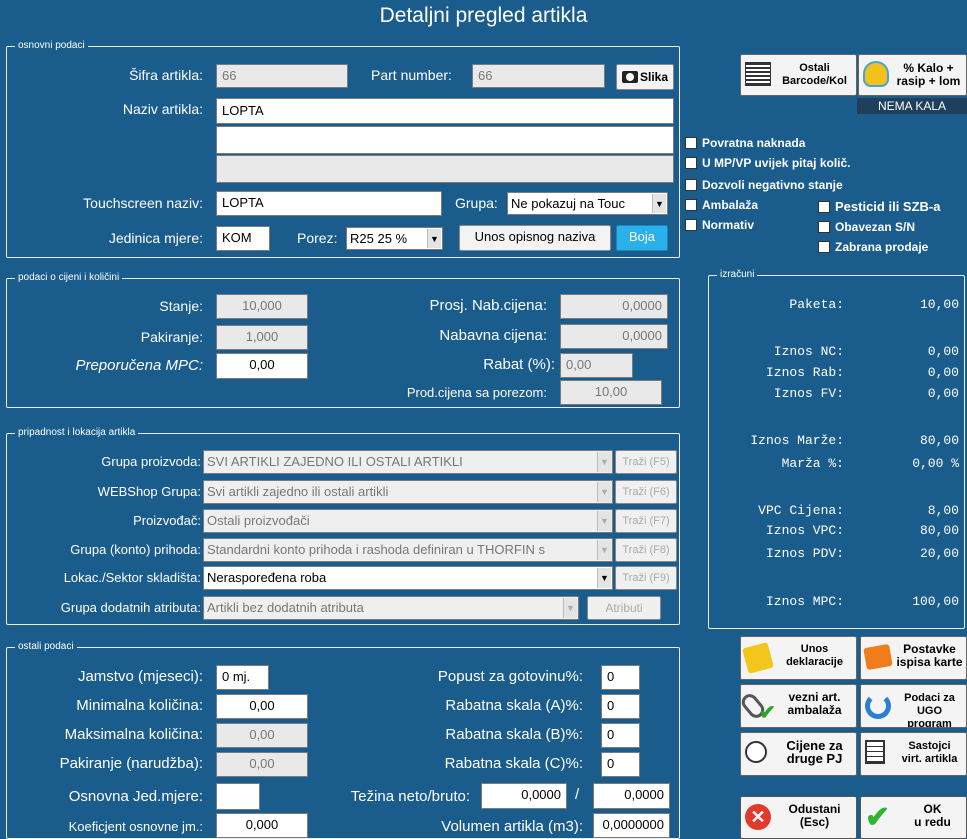 This screenshot has width=967, height=839. Describe the element at coordinates (624, 608) in the screenshot. I see `atributi-button: Atributi` at that location.